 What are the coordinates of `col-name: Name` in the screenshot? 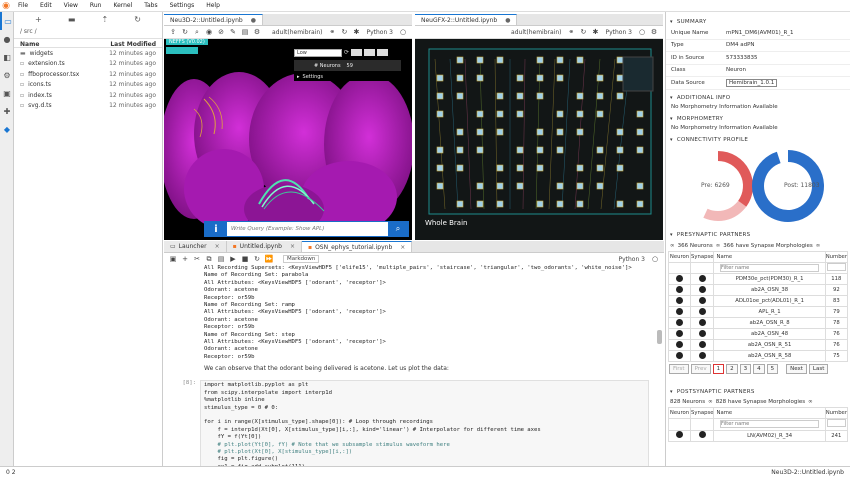 It's located at (769, 413).